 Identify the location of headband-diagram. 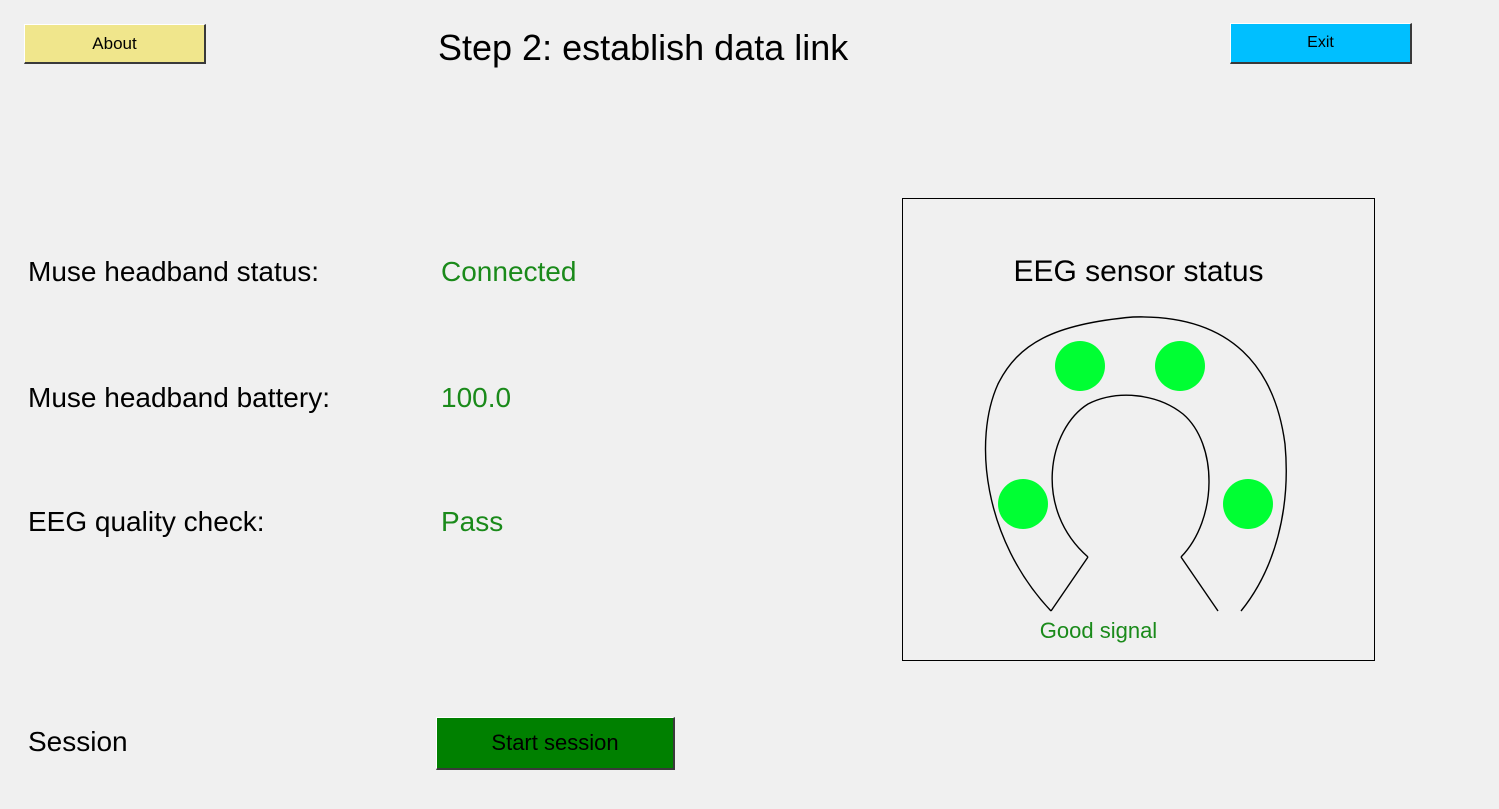
(1135, 464).